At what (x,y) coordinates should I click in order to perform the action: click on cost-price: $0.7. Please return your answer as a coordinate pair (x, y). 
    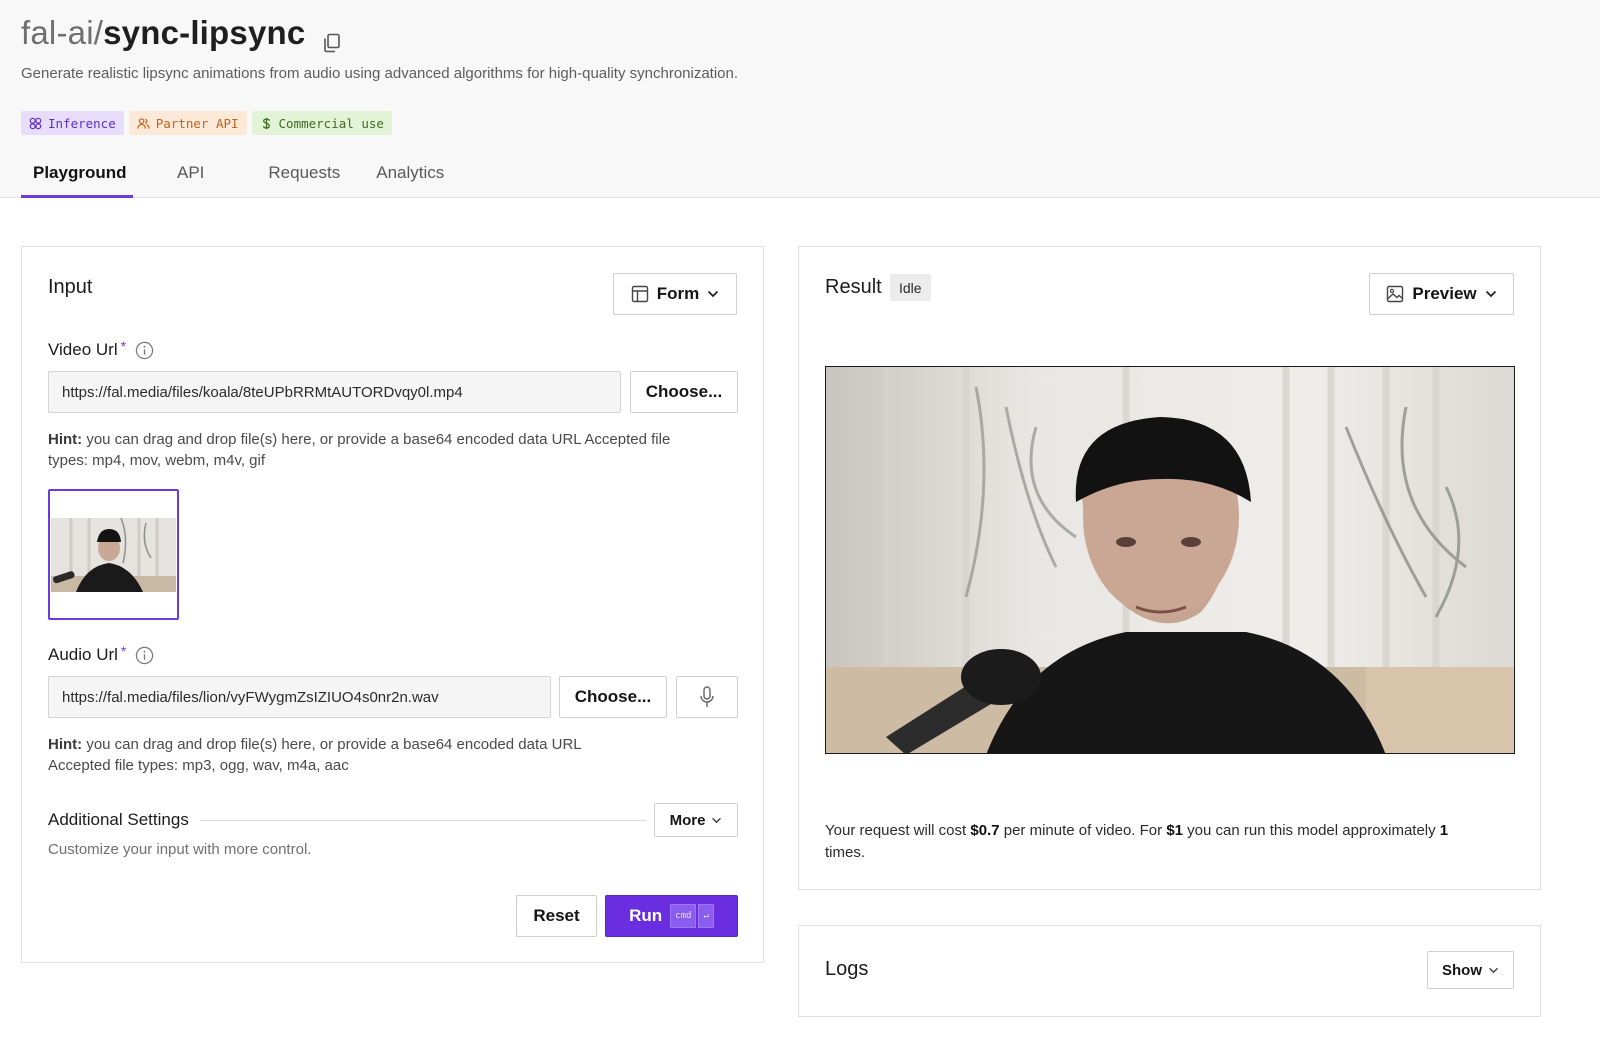
    Looking at the image, I should click on (985, 830).